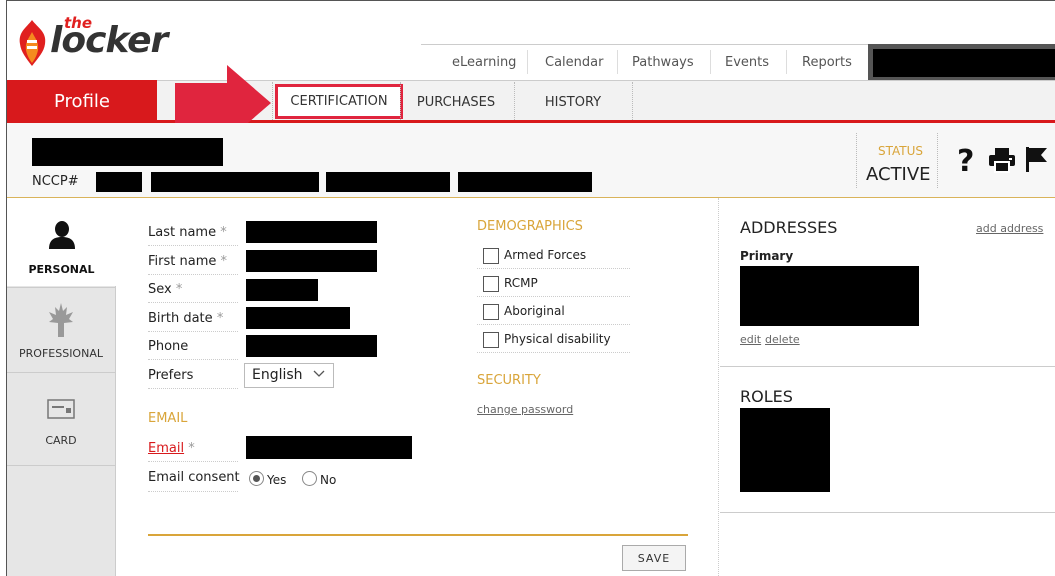  Describe the element at coordinates (491, 340) in the screenshot. I see `physical-disability-checkbox` at that location.